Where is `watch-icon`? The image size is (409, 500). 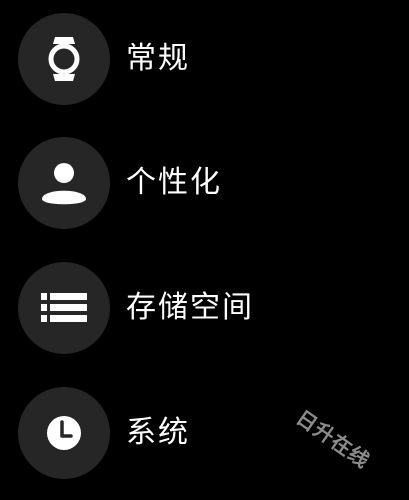
watch-icon is located at coordinates (64, 59).